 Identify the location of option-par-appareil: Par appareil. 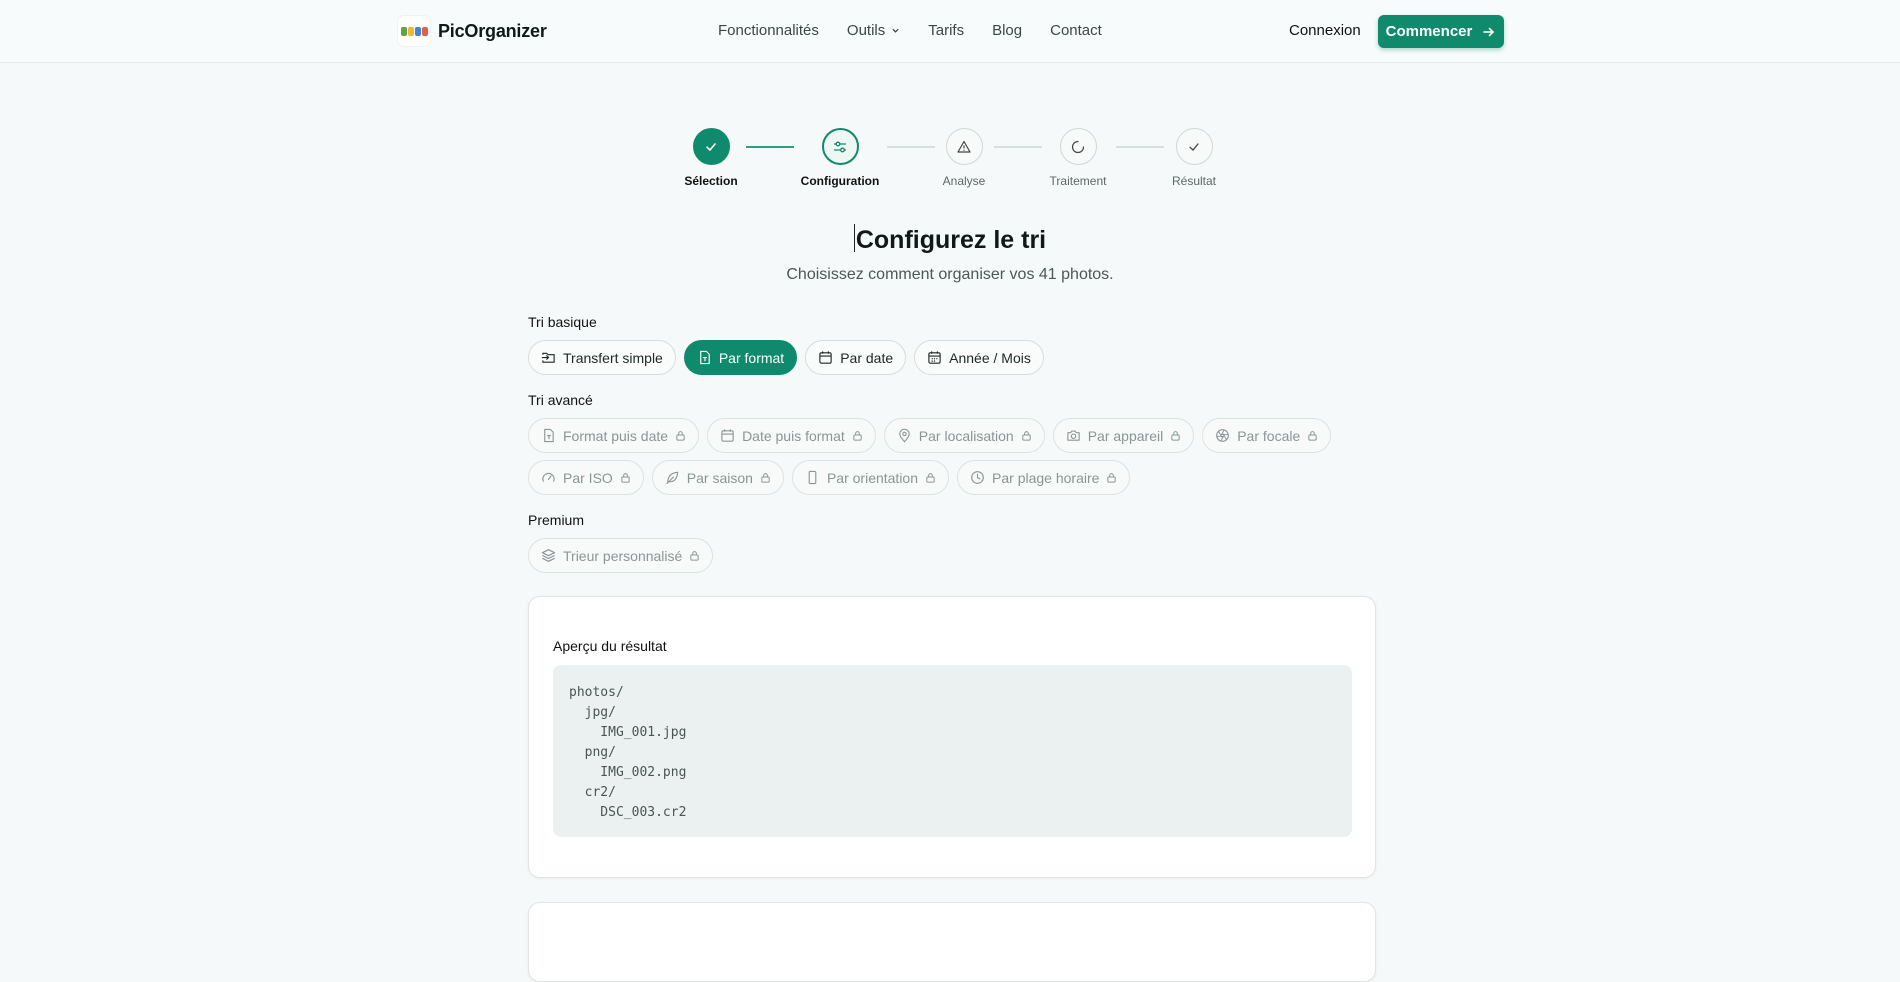
(1123, 435).